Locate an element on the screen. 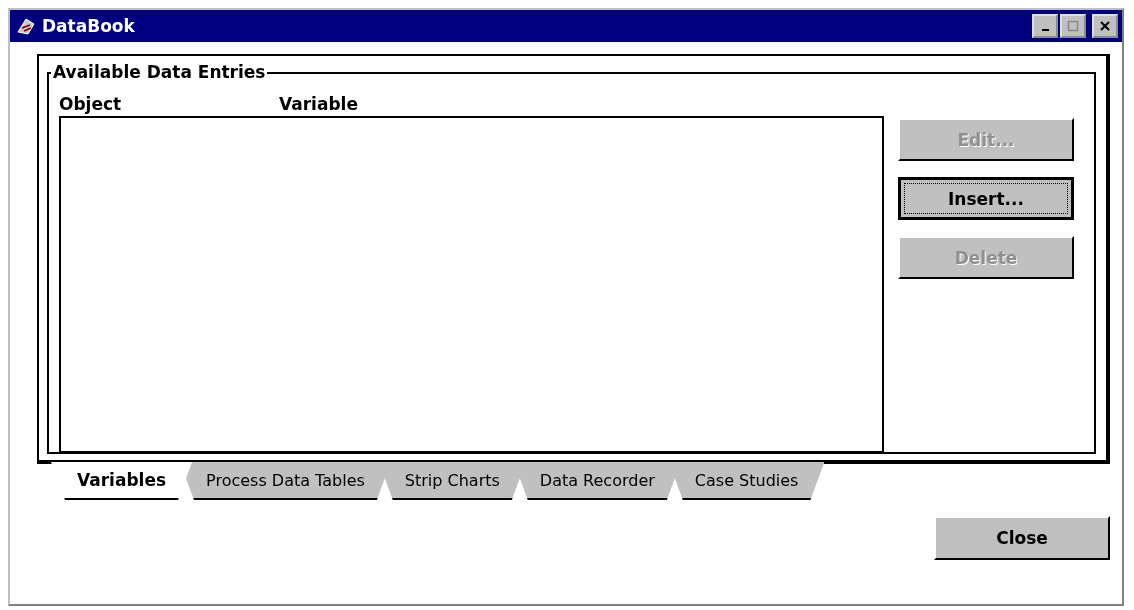  minimize-icon is located at coordinates (1045, 30).